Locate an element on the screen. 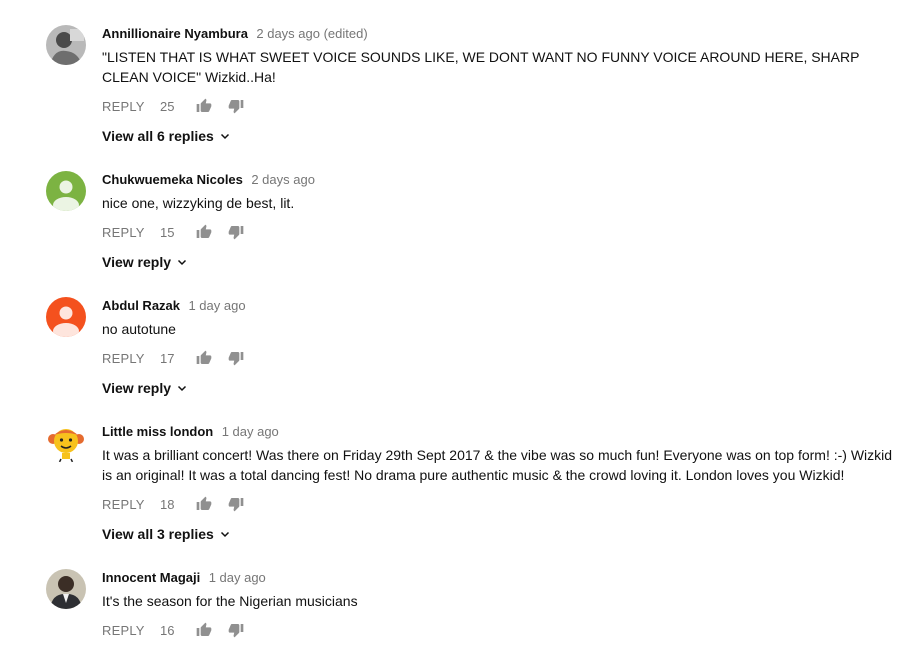 The height and width of the screenshot is (652, 906). view-replies-button: View all 6 replies is located at coordinates (166, 136).